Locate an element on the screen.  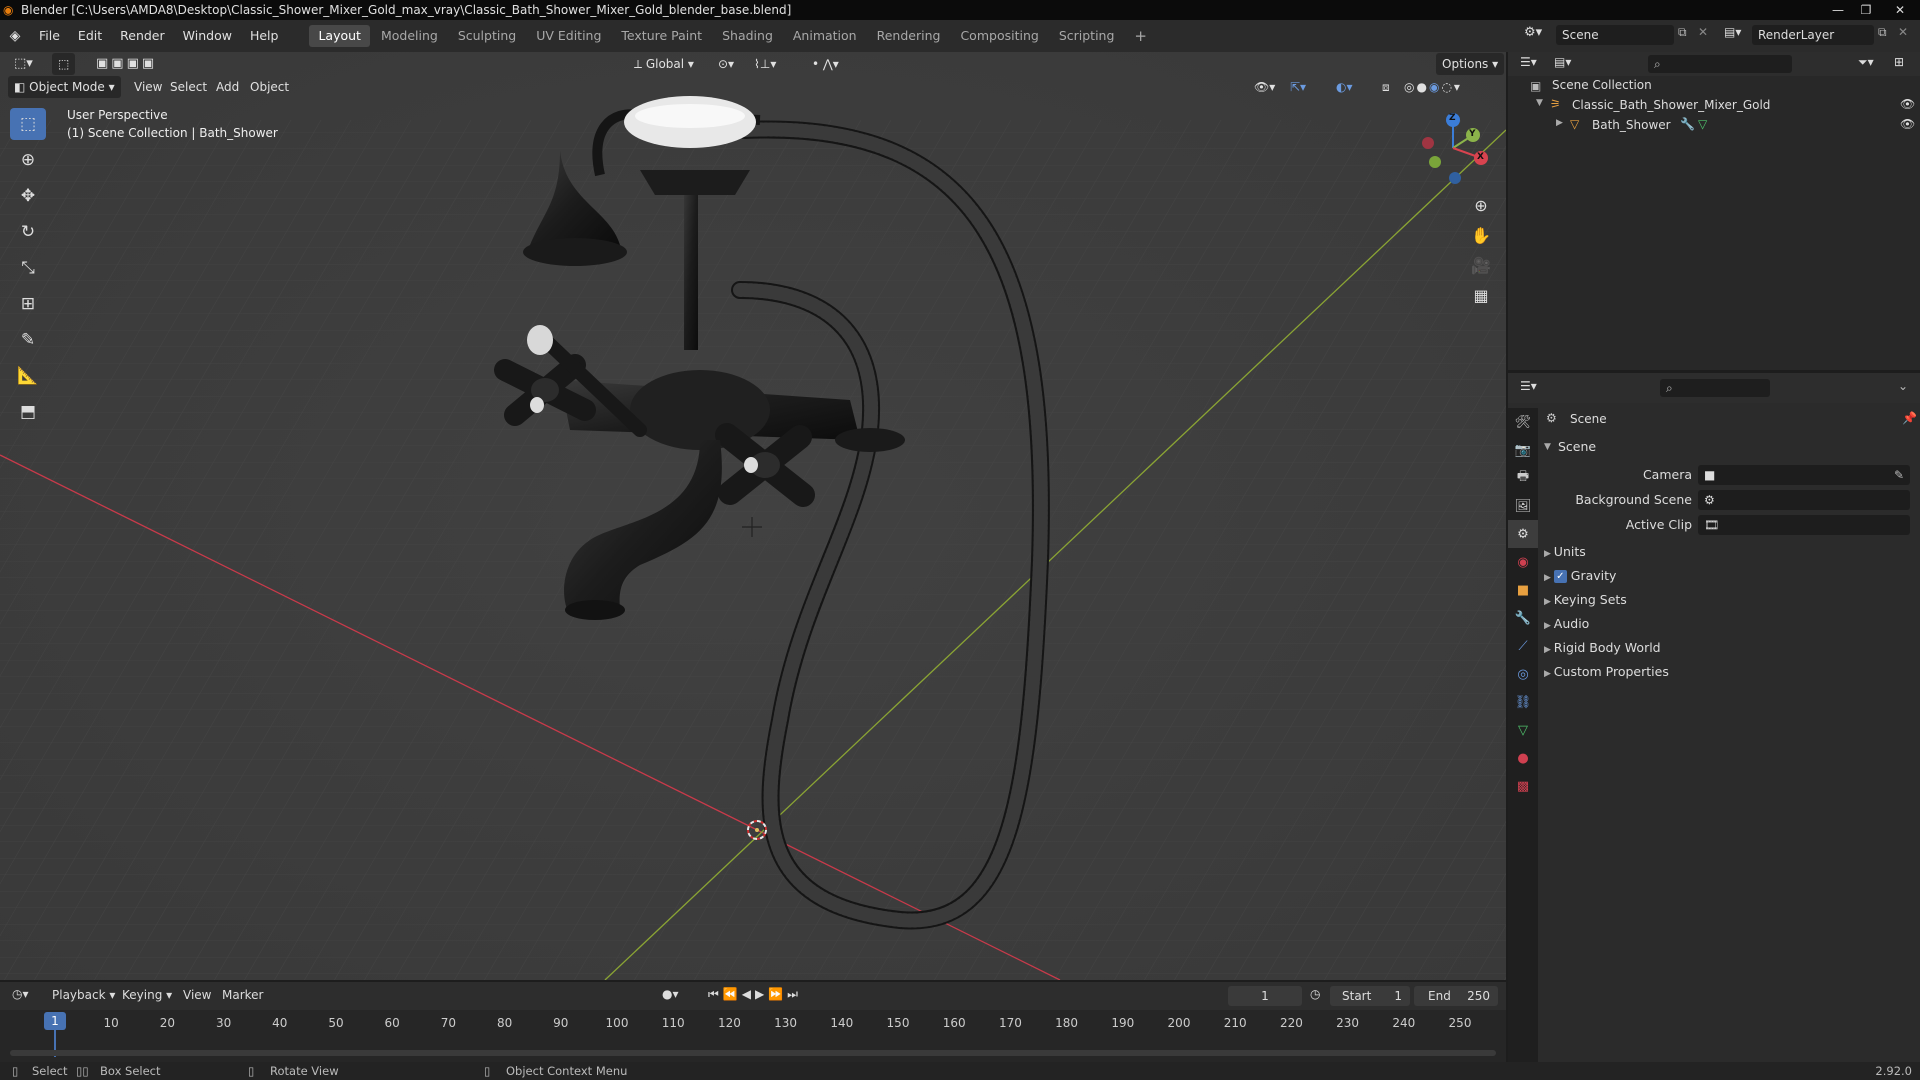
scene-tab-icon: ⚙ is located at coordinates (1523, 534).